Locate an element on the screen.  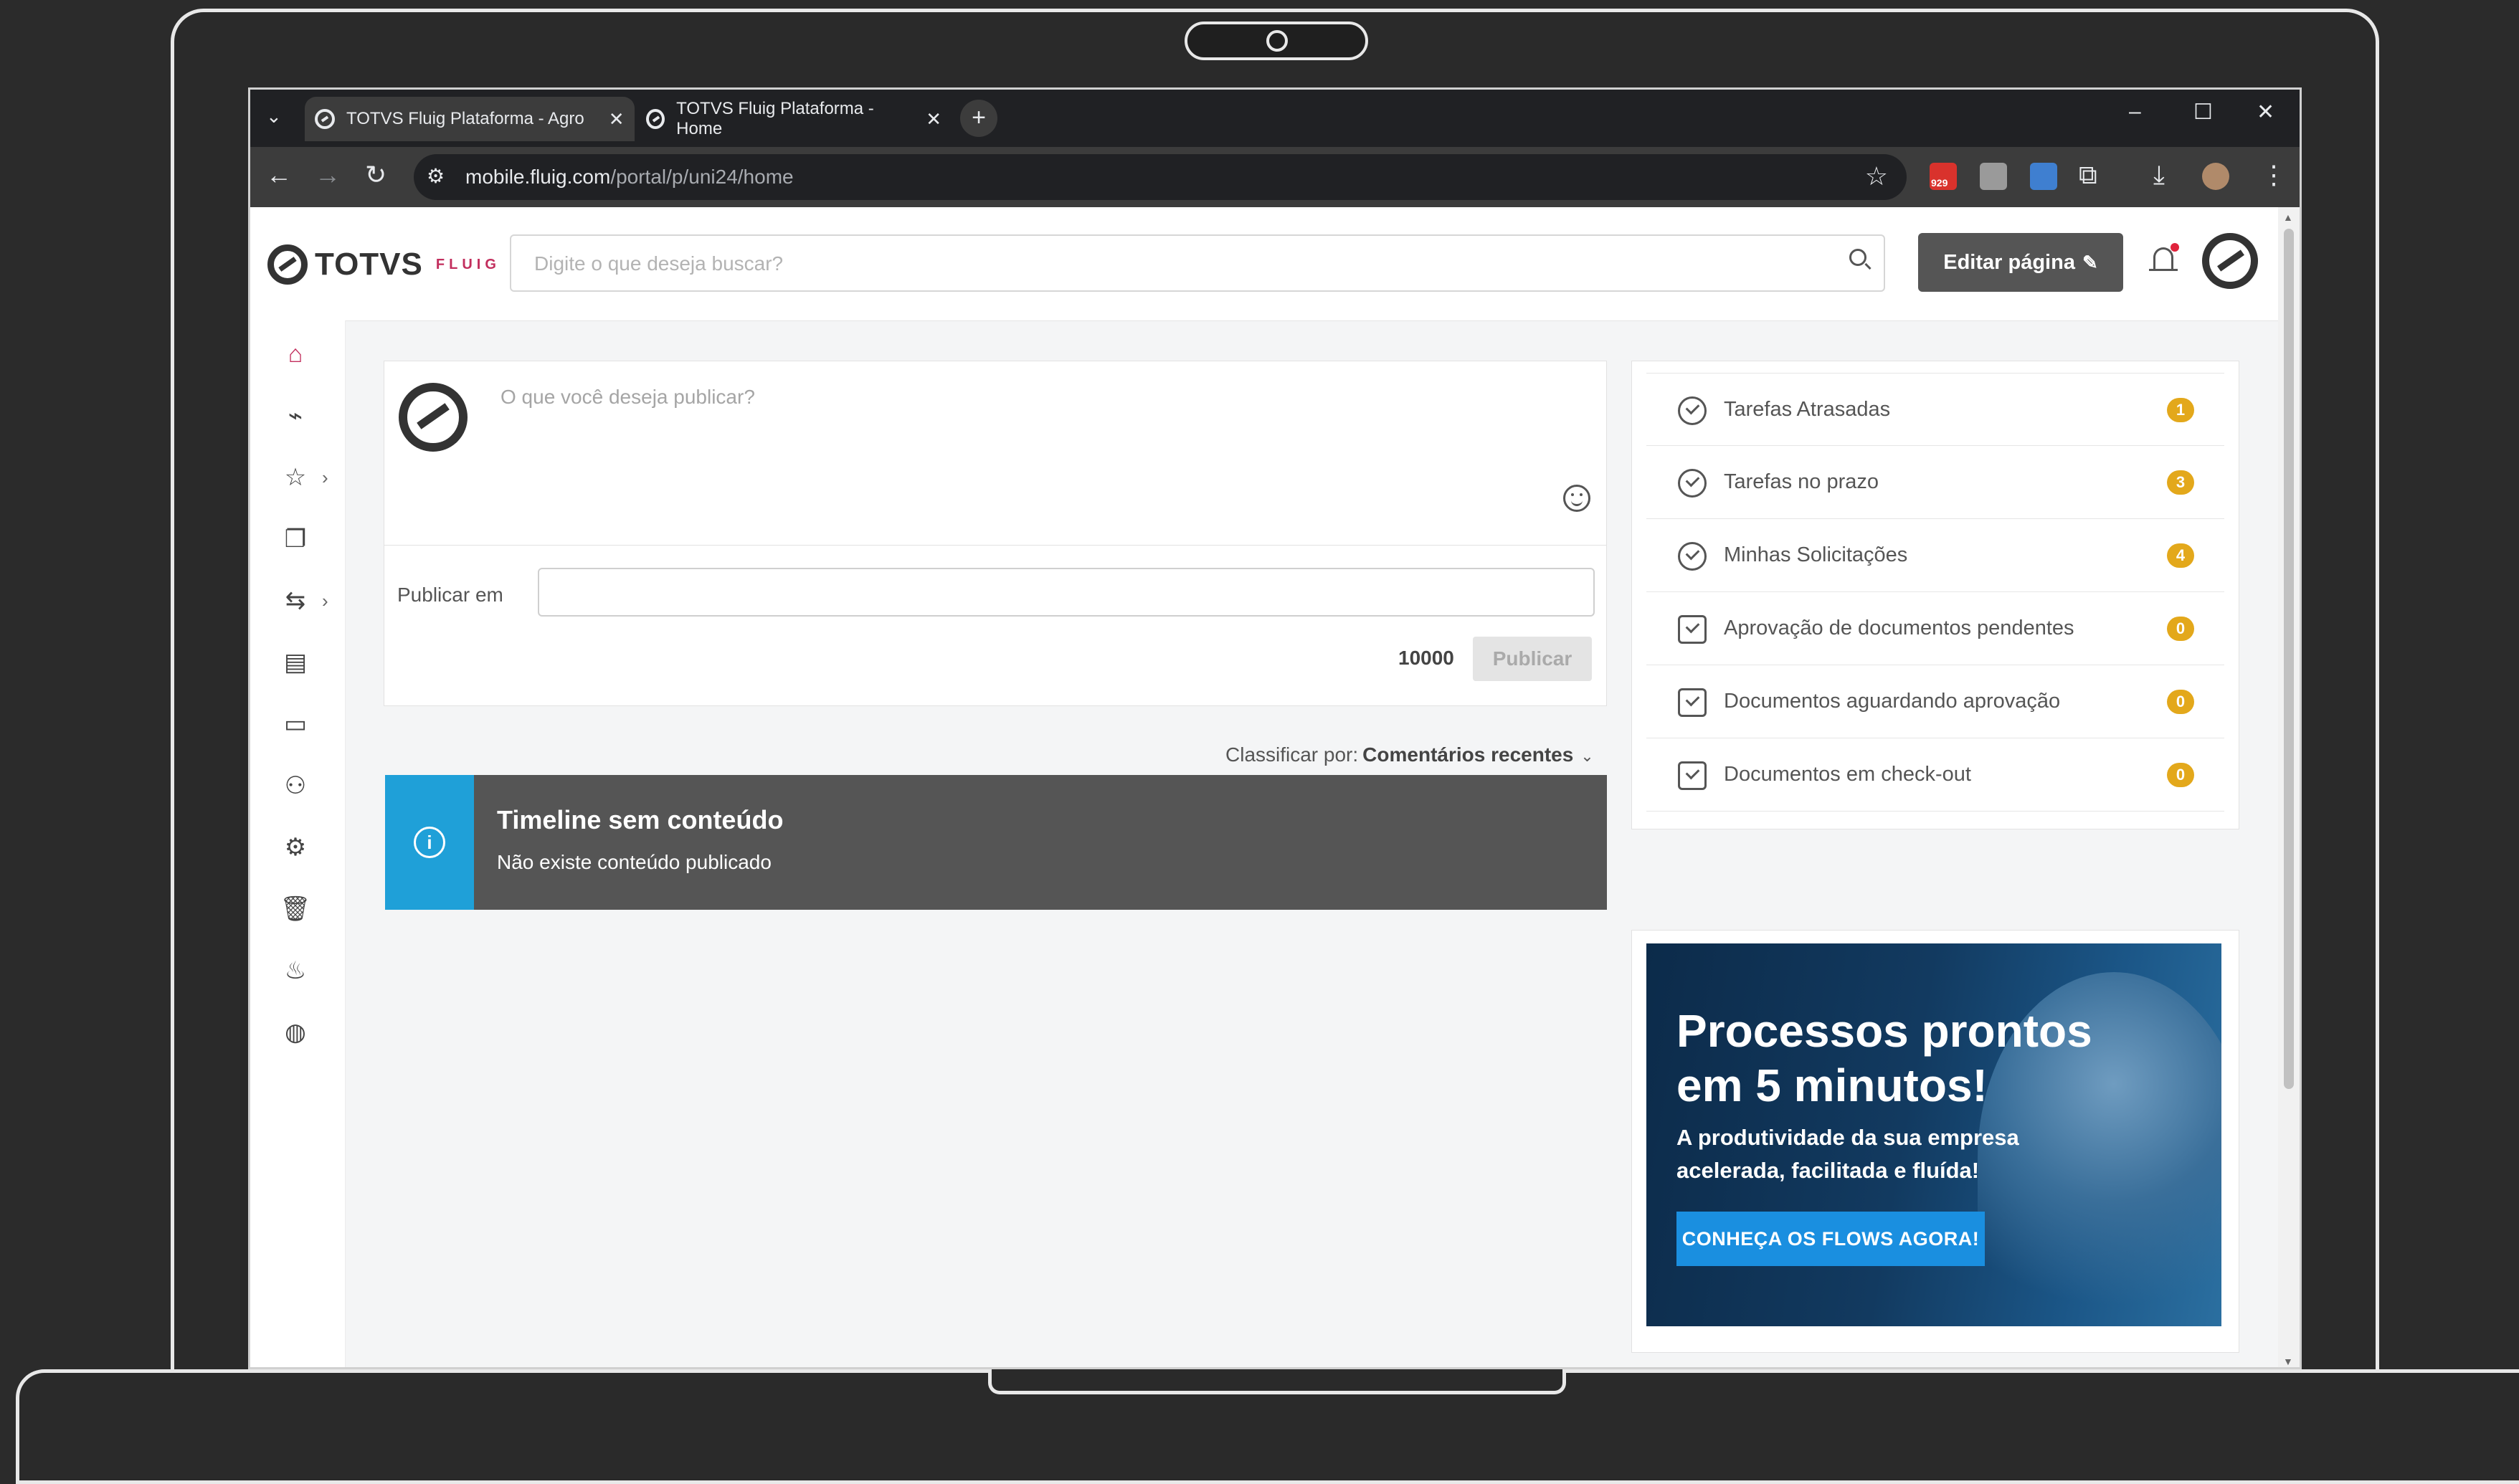
post-author-avatar is located at coordinates (433, 418).